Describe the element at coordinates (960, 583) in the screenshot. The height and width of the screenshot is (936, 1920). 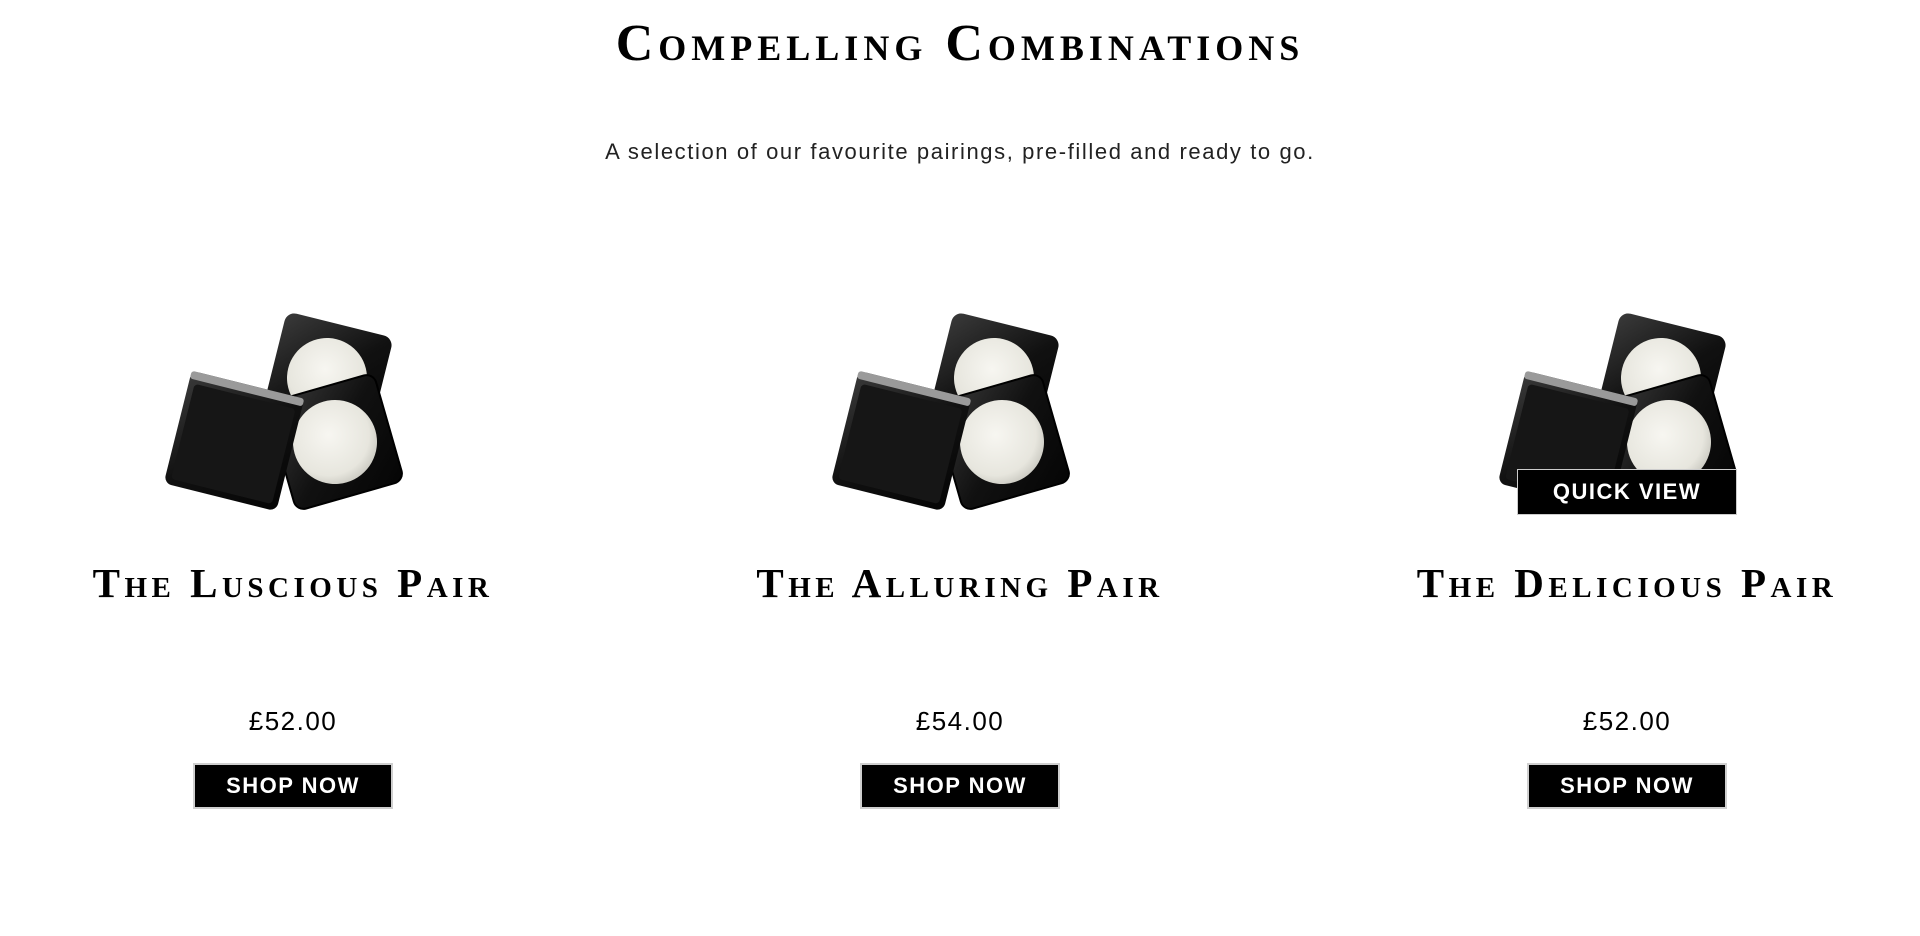
I see `product-name: The Alluring Pair` at that location.